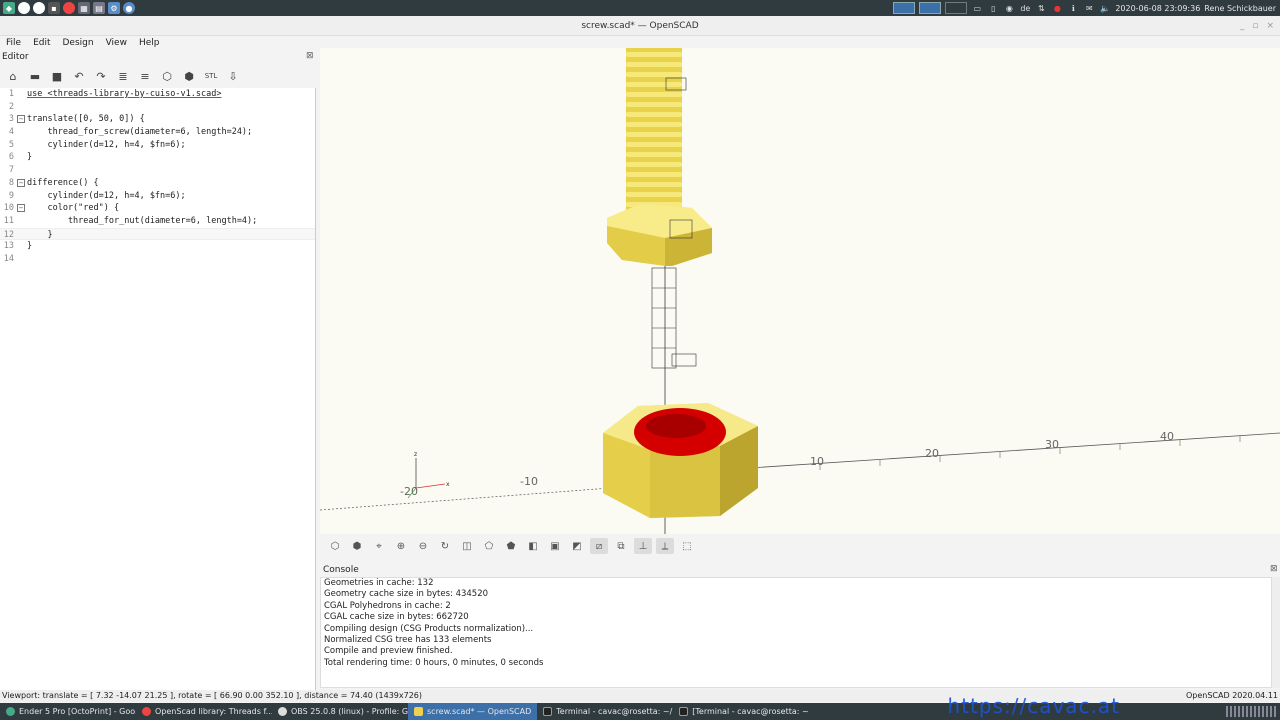 This screenshot has height=720, width=1280. Describe the element at coordinates (101, 76) in the screenshot. I see `redo-icon: ↷` at that location.